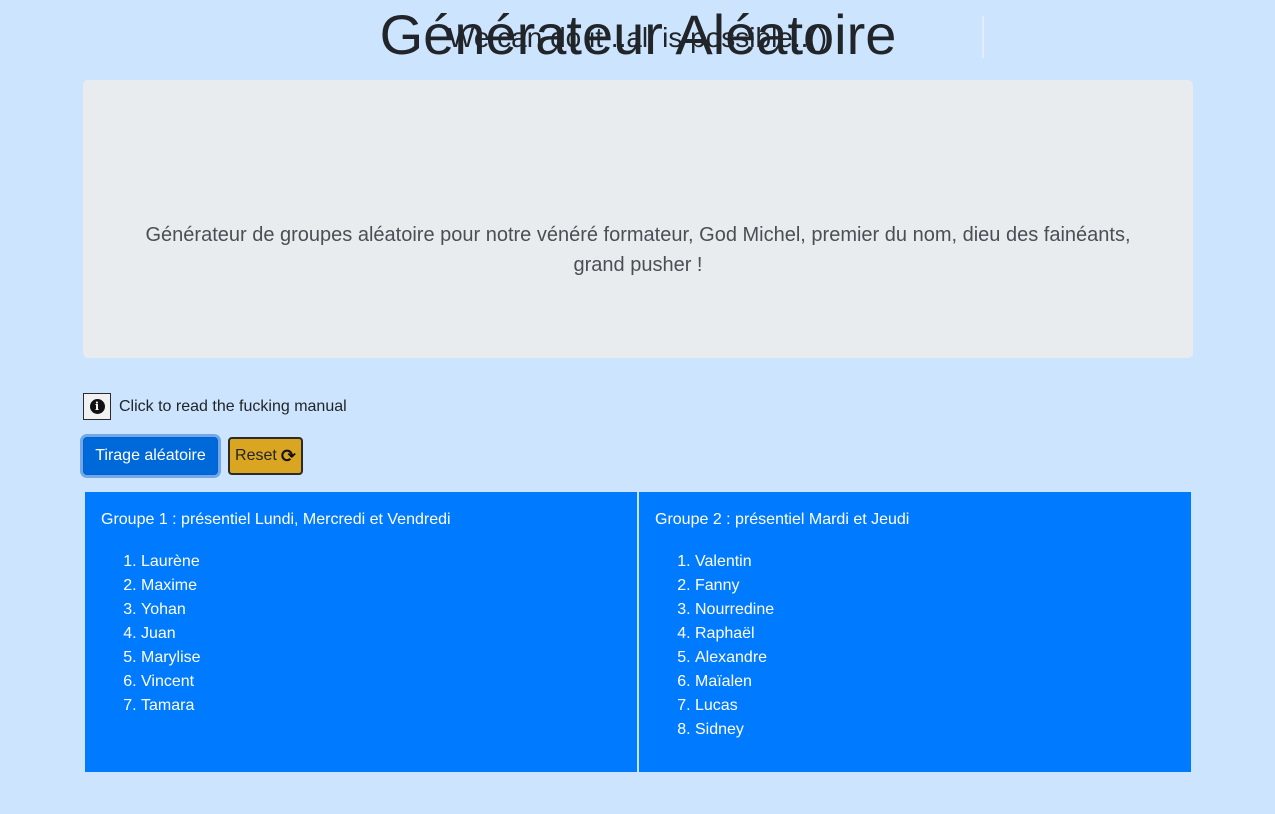  What do you see at coordinates (381, 562) in the screenshot?
I see `group-member: Laurène` at bounding box center [381, 562].